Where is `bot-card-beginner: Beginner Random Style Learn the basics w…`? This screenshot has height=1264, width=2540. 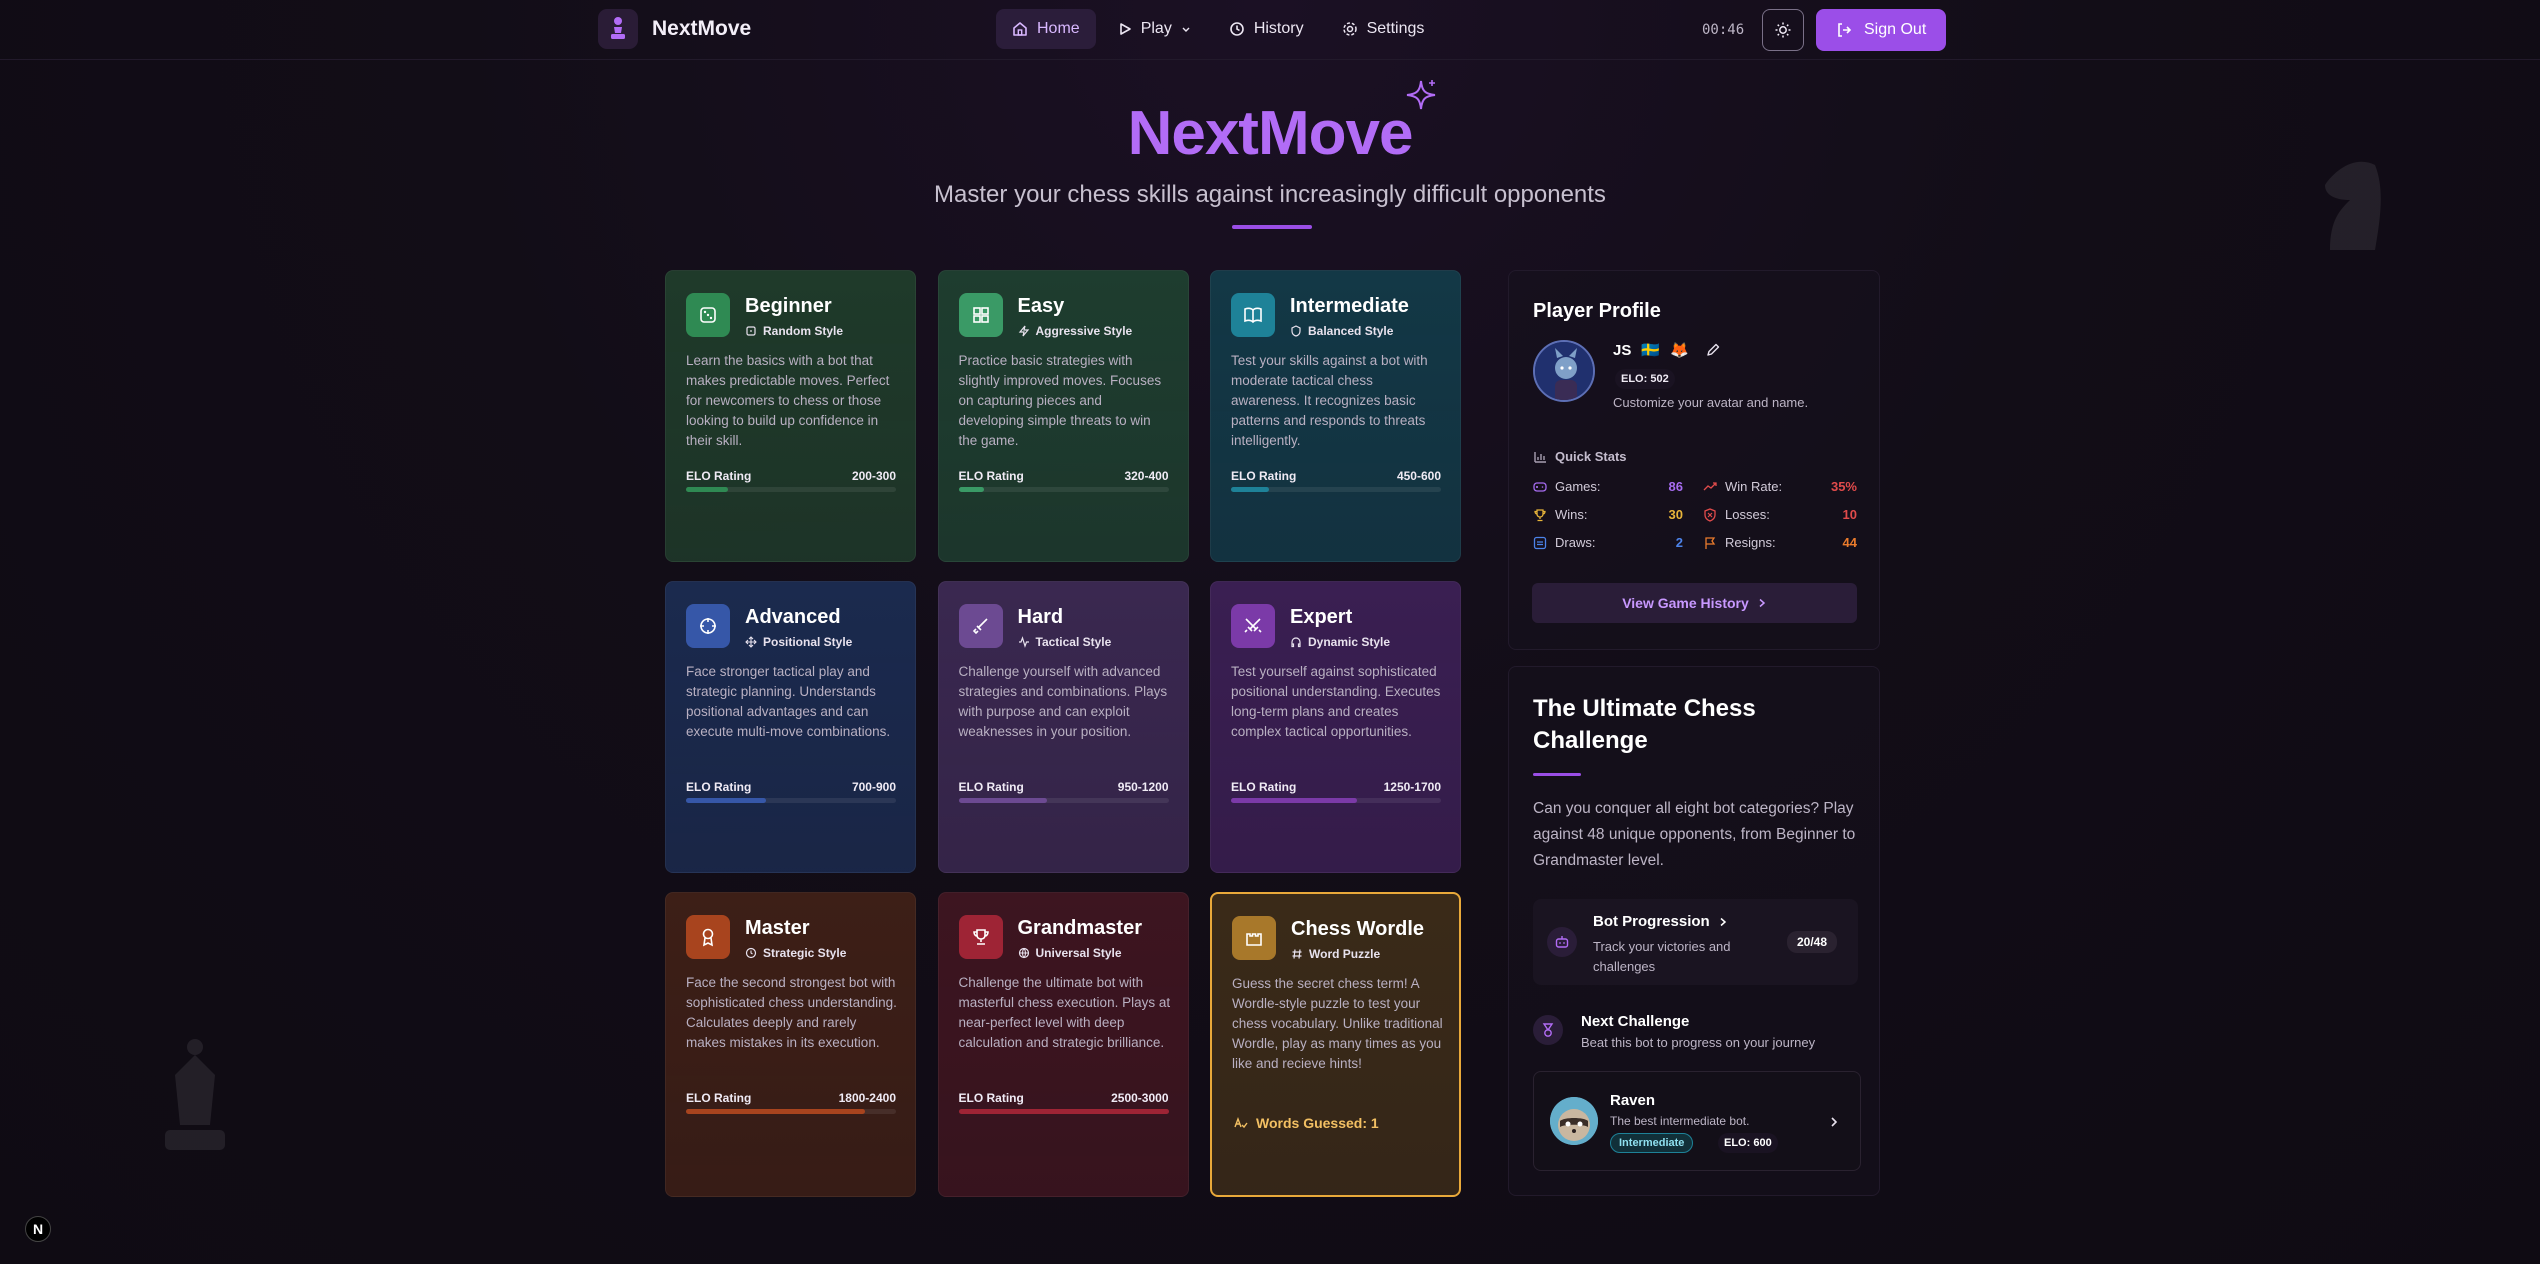 bot-card-beginner: Beginner Random Style Learn the basics w… is located at coordinates (790, 416).